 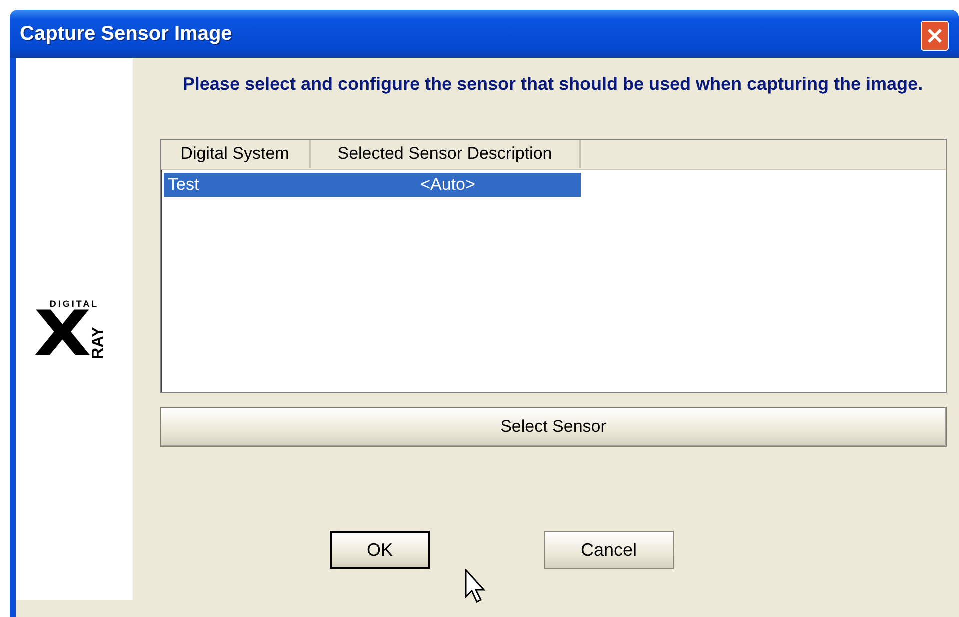 I want to click on column-header: Digital System, so click(x=236, y=154).